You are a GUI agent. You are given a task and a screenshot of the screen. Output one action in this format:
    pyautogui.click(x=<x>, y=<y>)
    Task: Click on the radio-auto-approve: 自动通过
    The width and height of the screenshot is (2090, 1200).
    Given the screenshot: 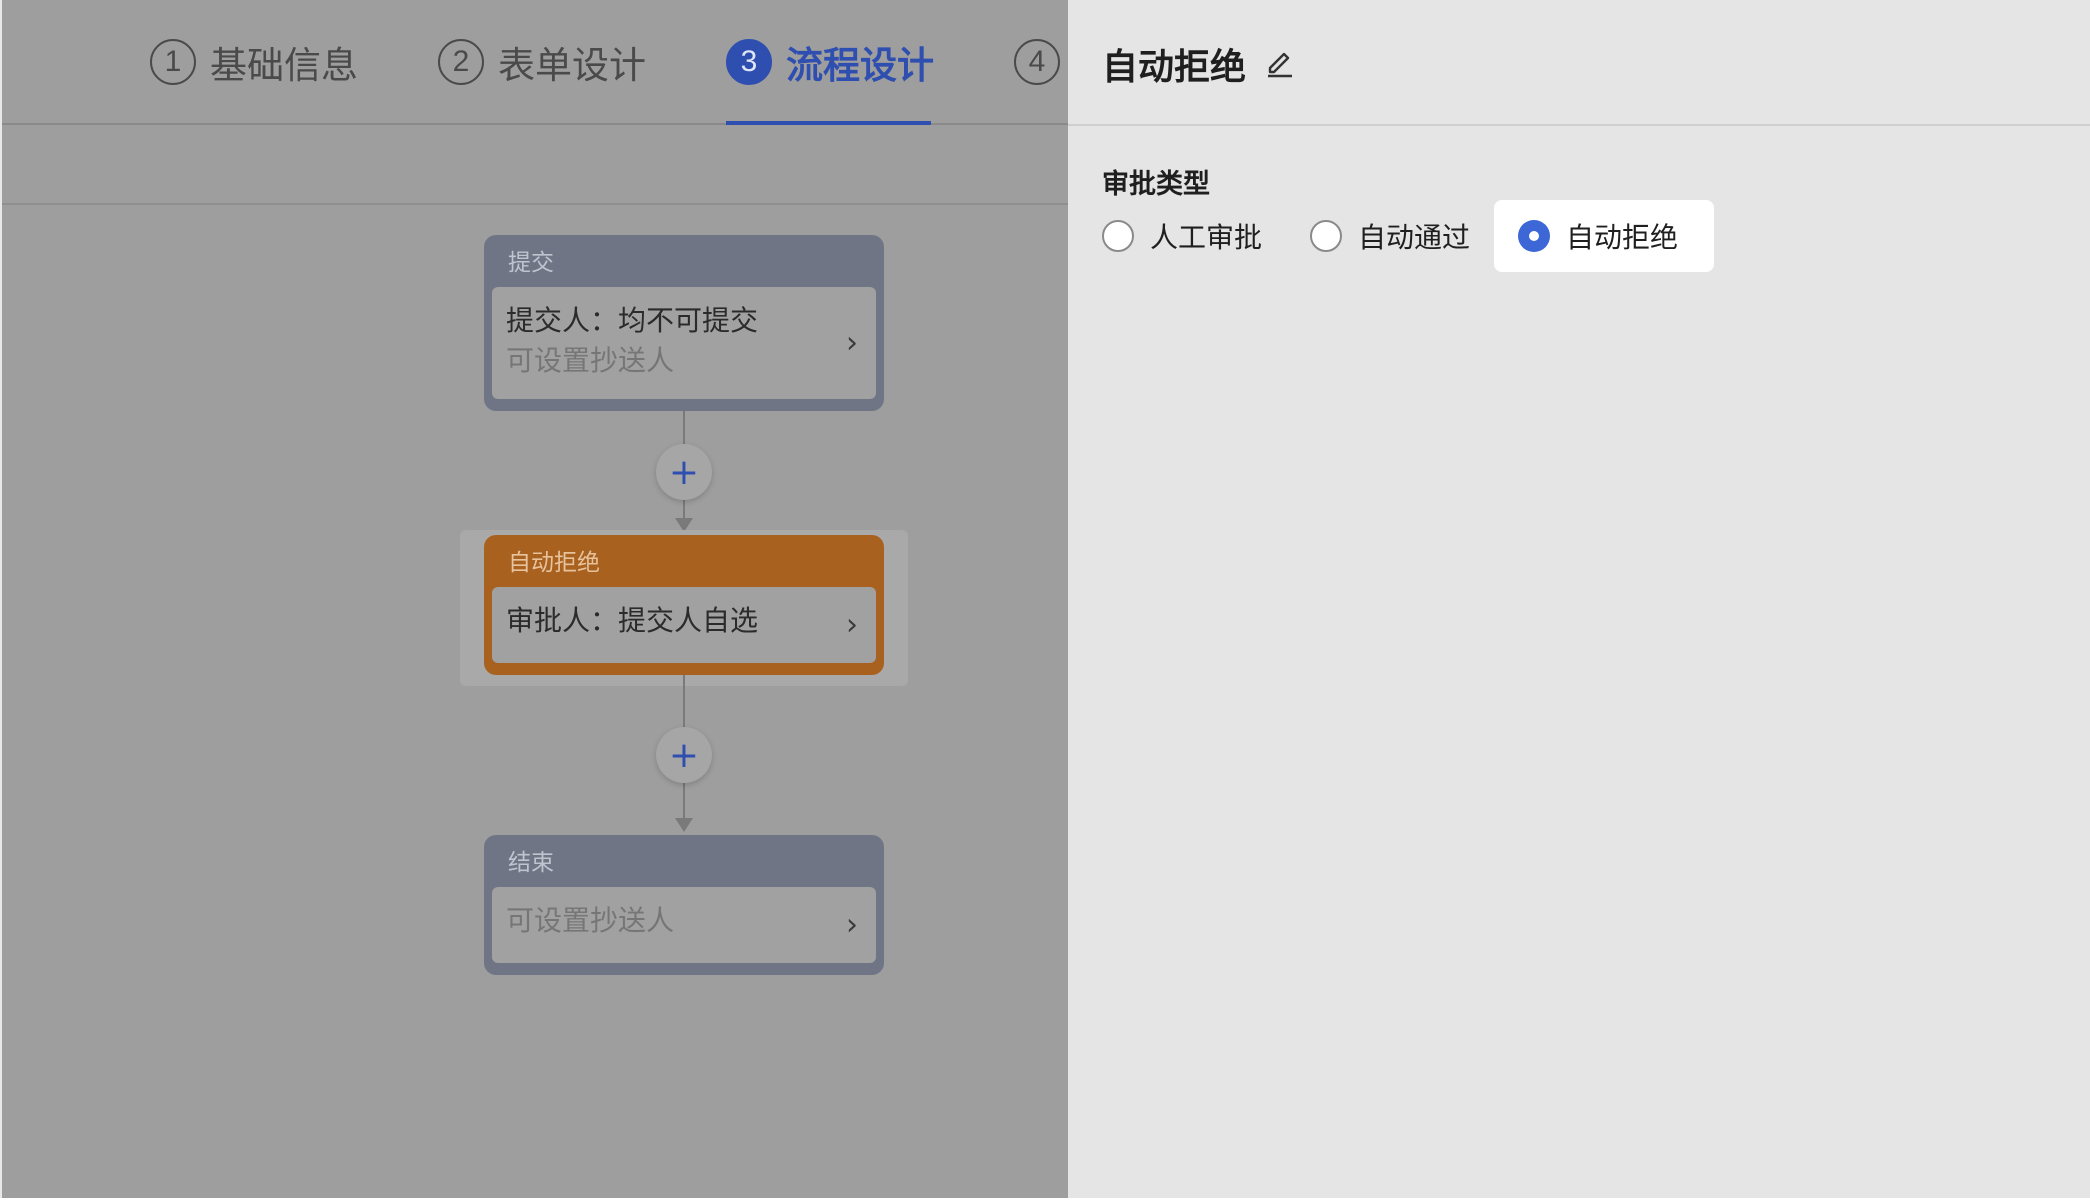 What is the action you would take?
    pyautogui.click(x=1390, y=236)
    